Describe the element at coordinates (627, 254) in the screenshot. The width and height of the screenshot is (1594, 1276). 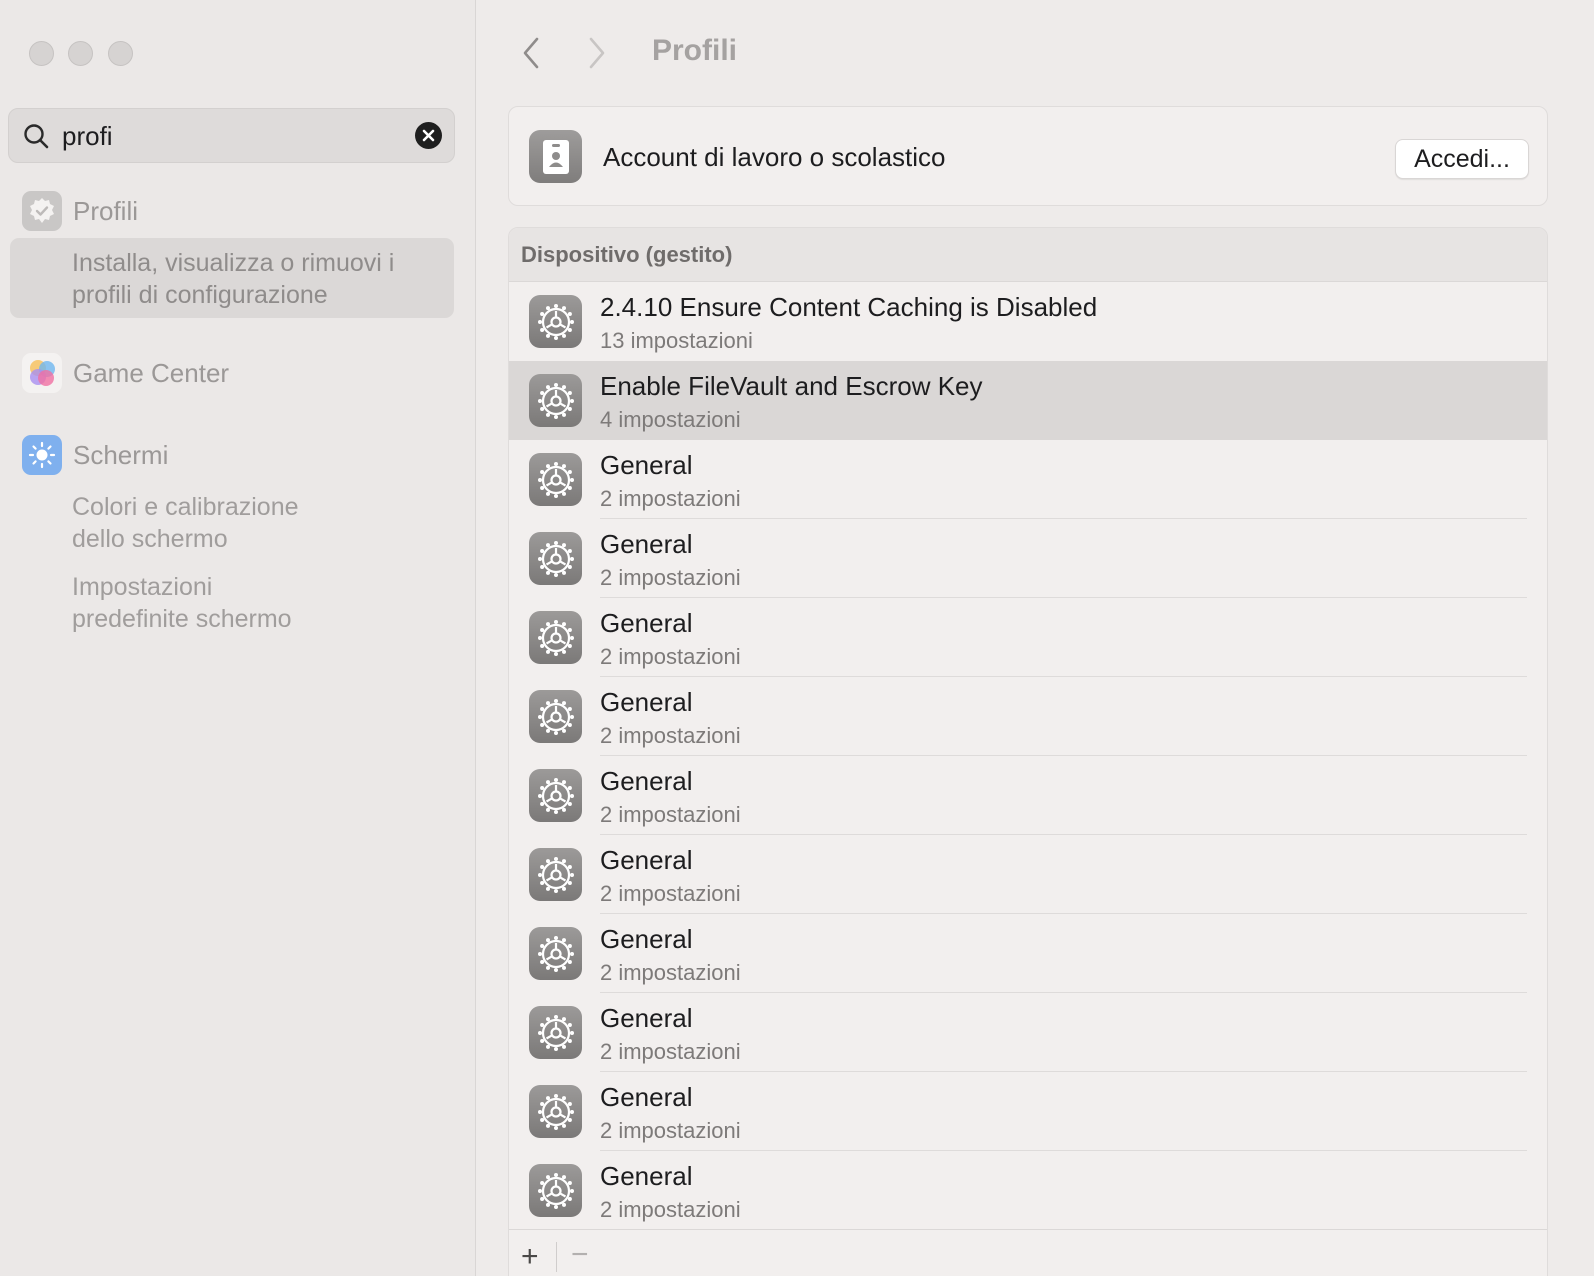
I see `section-header-label: Dispositivo (gestito)` at that location.